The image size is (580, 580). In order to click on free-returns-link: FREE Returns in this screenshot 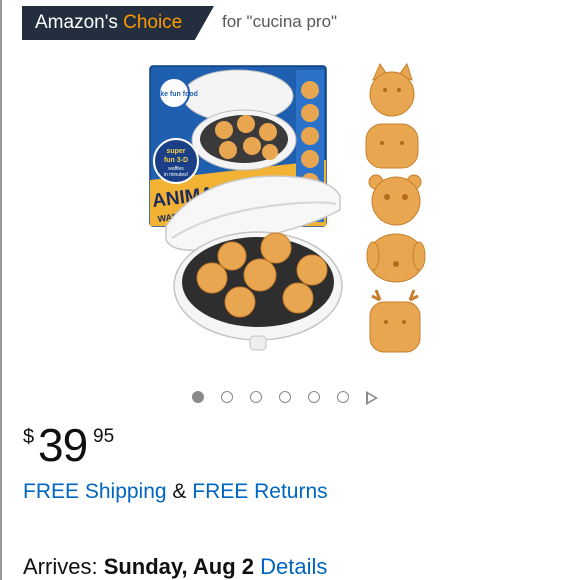, I will do `click(259, 491)`.